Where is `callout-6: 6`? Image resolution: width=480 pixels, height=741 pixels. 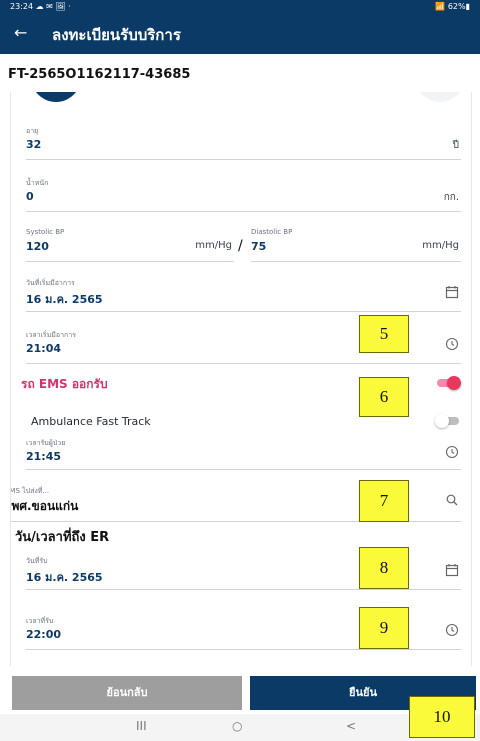
callout-6: 6 is located at coordinates (384, 397).